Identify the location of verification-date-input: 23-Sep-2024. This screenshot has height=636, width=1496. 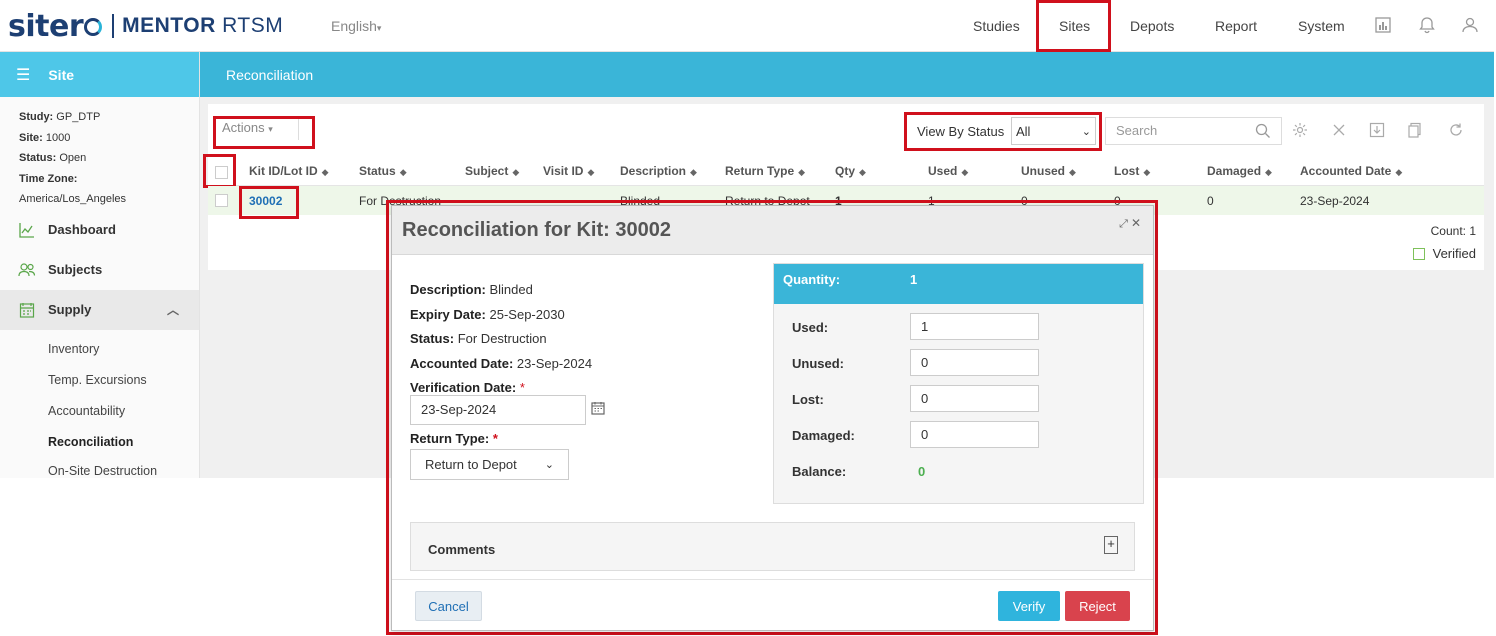
(498, 410).